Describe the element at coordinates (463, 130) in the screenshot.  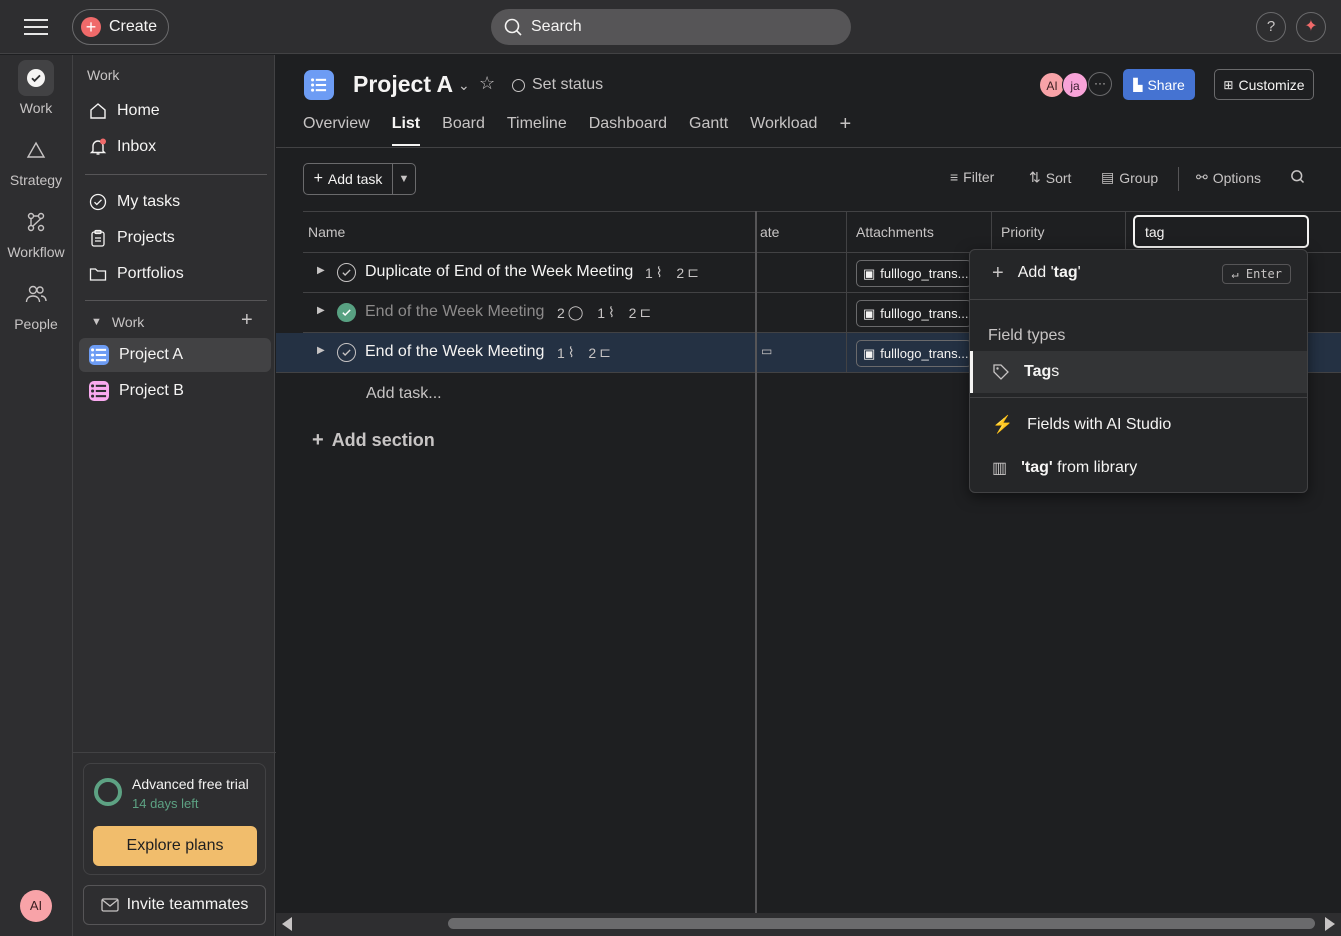
I see `tab-board: Board` at that location.